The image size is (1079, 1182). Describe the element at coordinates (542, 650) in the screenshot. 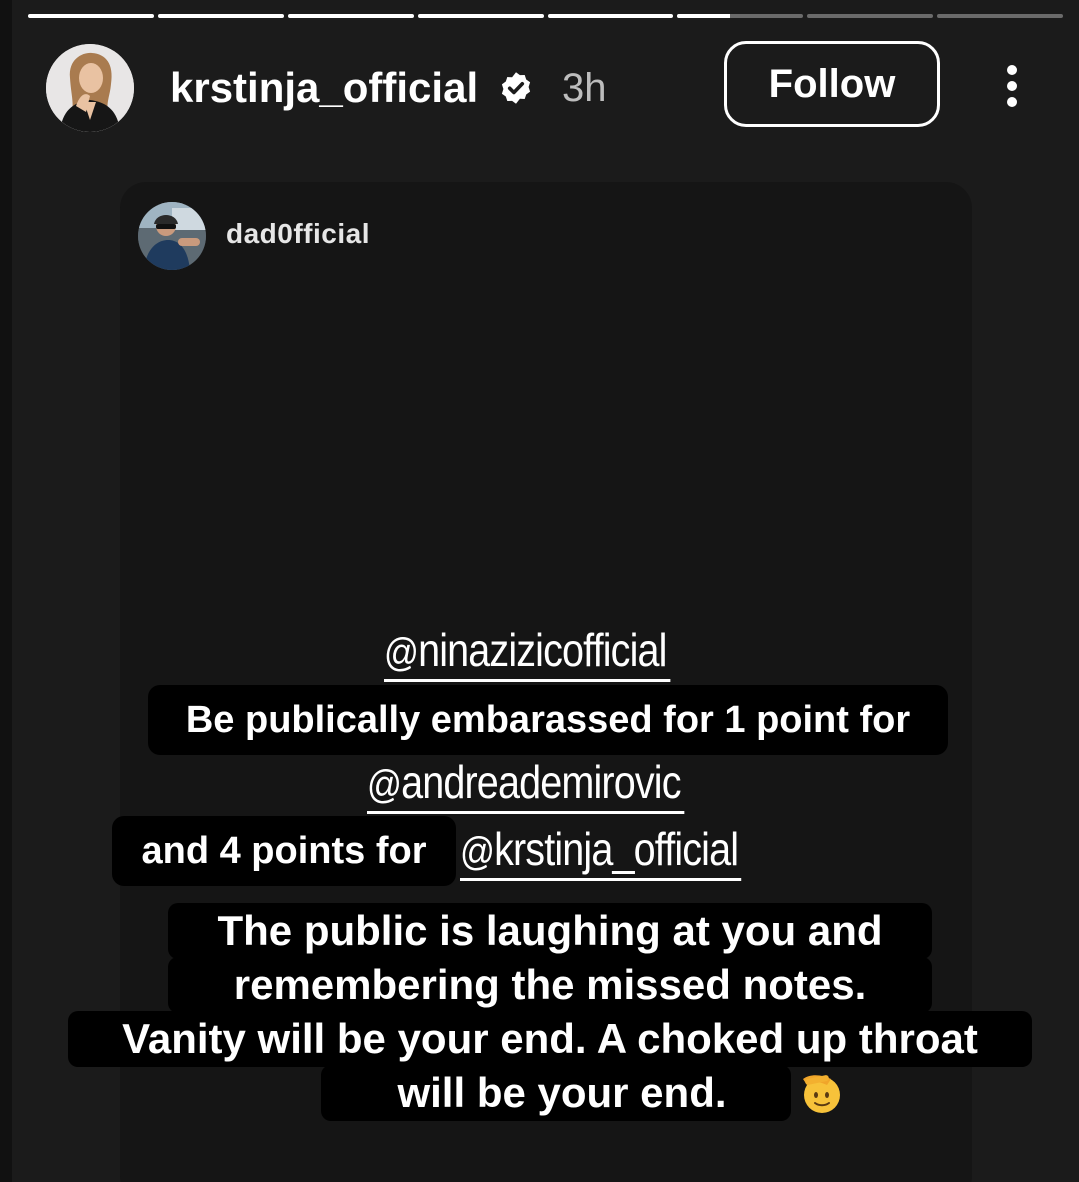

I see `mention-text: ninazizicofficial` at that location.